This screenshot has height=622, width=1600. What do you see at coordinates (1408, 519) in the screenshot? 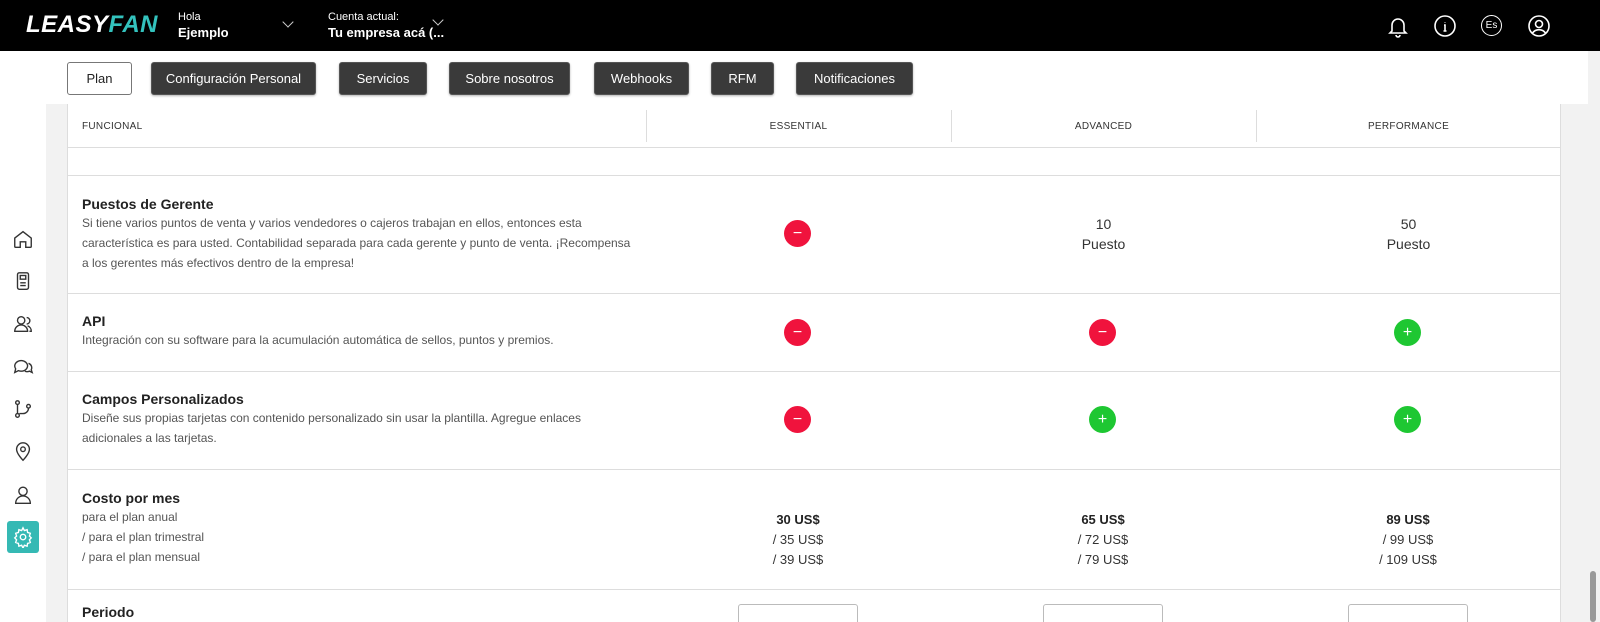
I see `price-annual: 89 US$` at bounding box center [1408, 519].